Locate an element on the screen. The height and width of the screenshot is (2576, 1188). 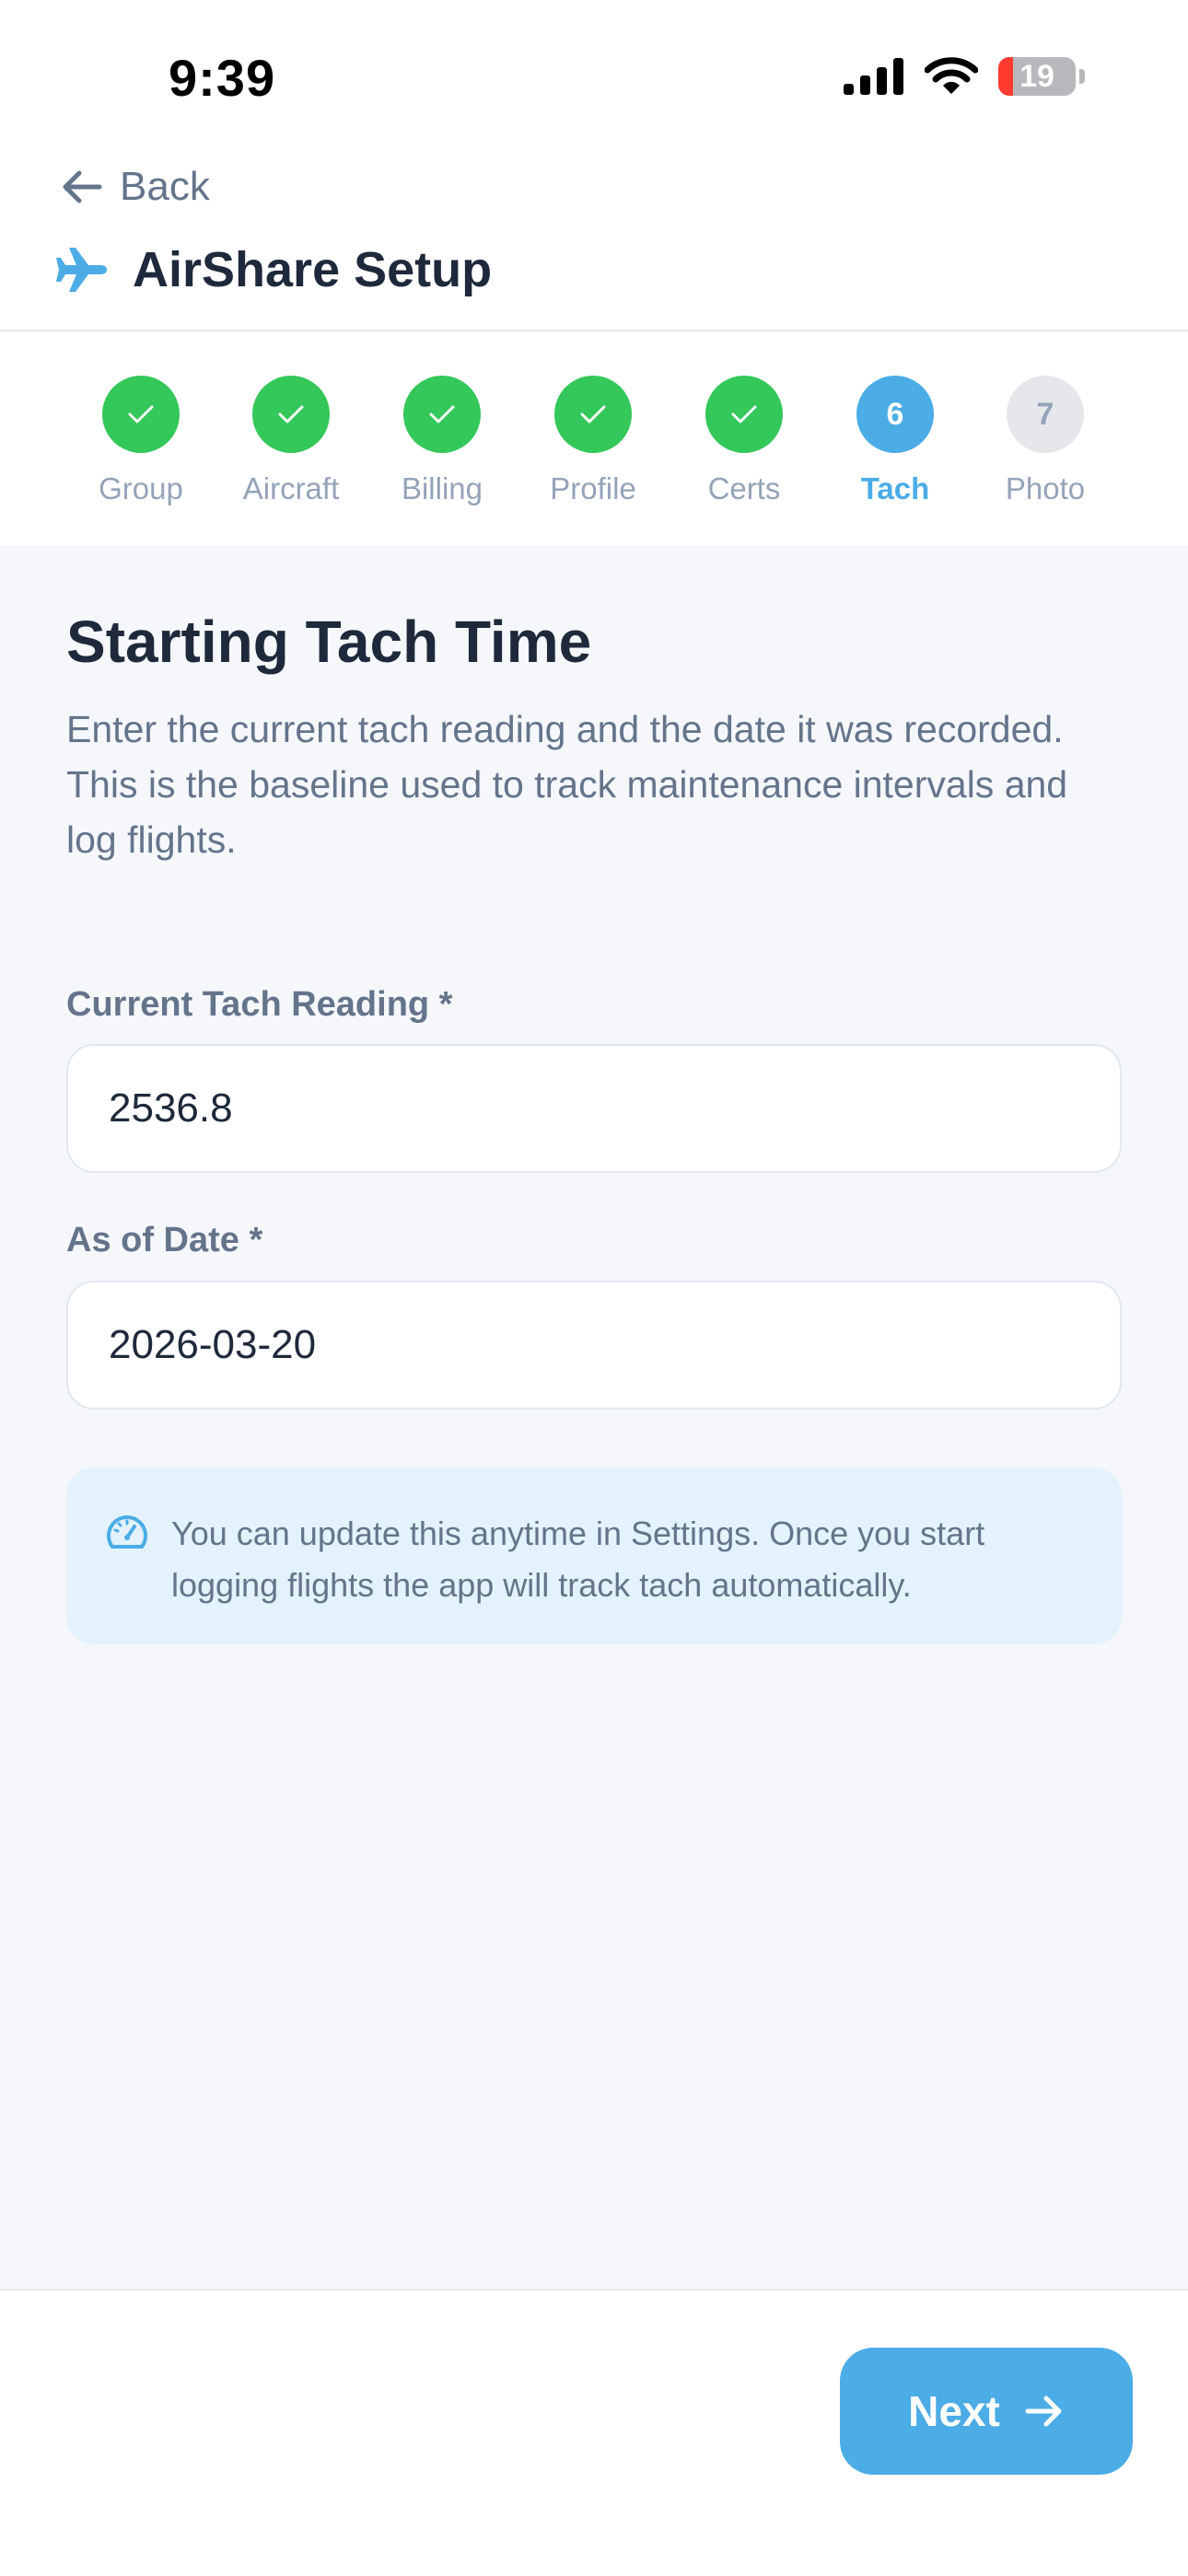
step-group: Group is located at coordinates (141, 441).